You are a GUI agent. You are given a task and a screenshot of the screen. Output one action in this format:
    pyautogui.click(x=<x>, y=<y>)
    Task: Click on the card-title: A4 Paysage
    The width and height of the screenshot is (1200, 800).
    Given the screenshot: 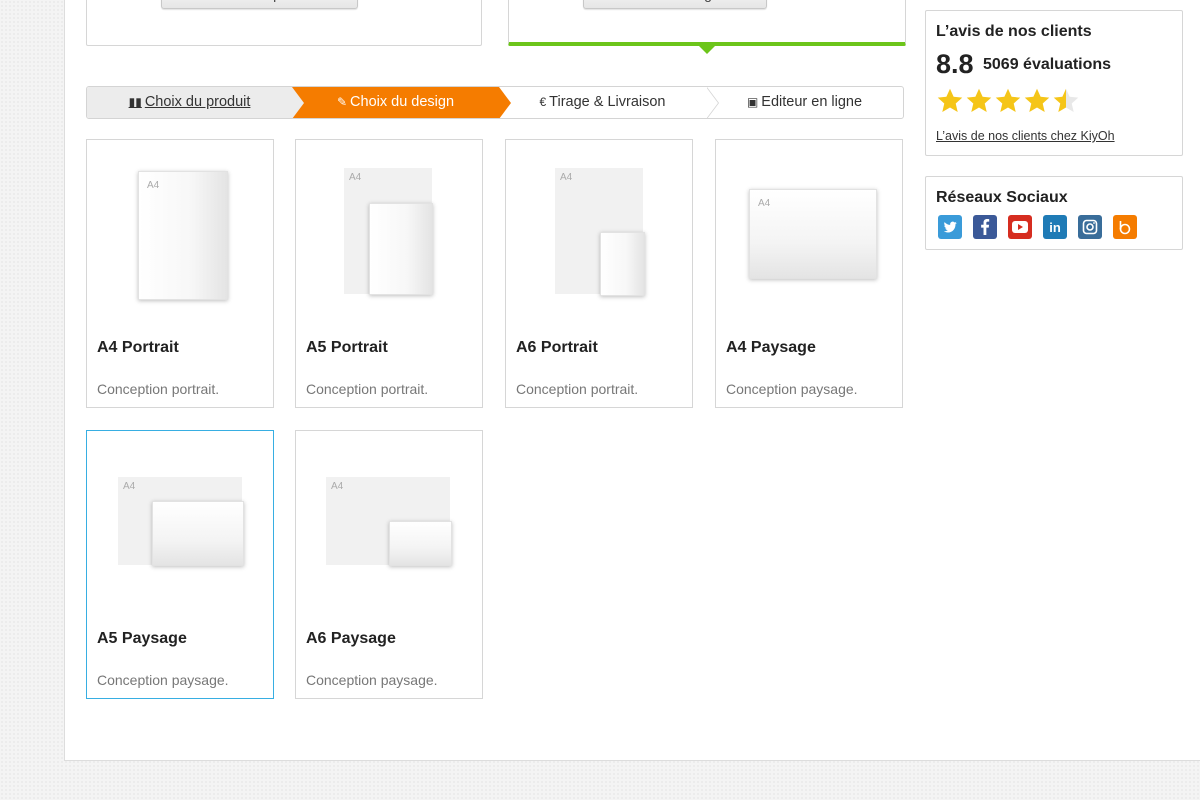 What is the action you would take?
    pyautogui.click(x=771, y=347)
    